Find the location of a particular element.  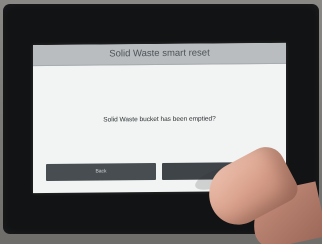

confirmation-message: Solid Waste bucket has been emptied? is located at coordinates (159, 119).